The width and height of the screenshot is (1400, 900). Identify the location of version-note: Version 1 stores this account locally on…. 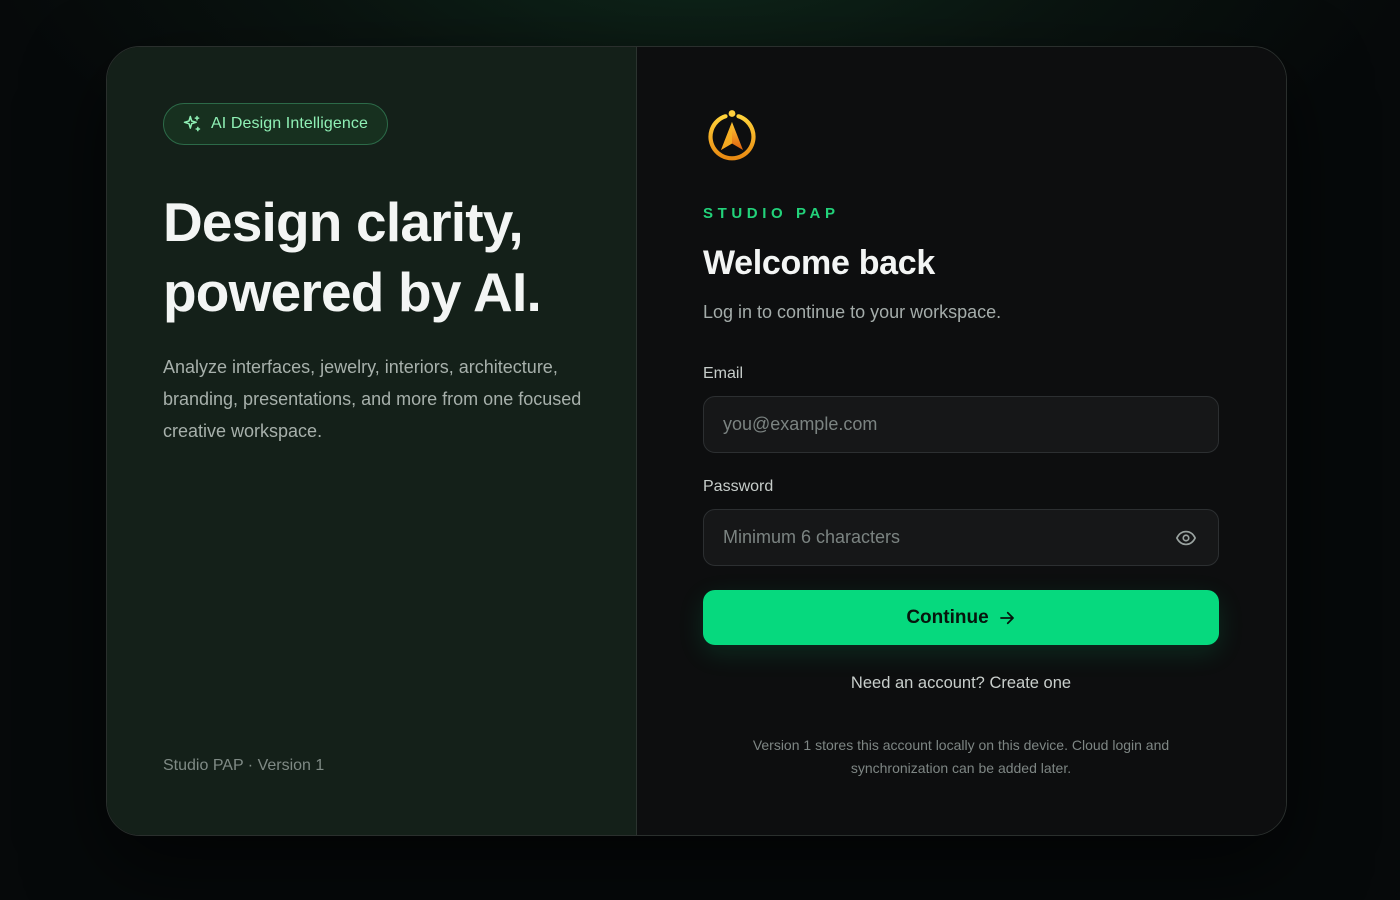
(961, 756).